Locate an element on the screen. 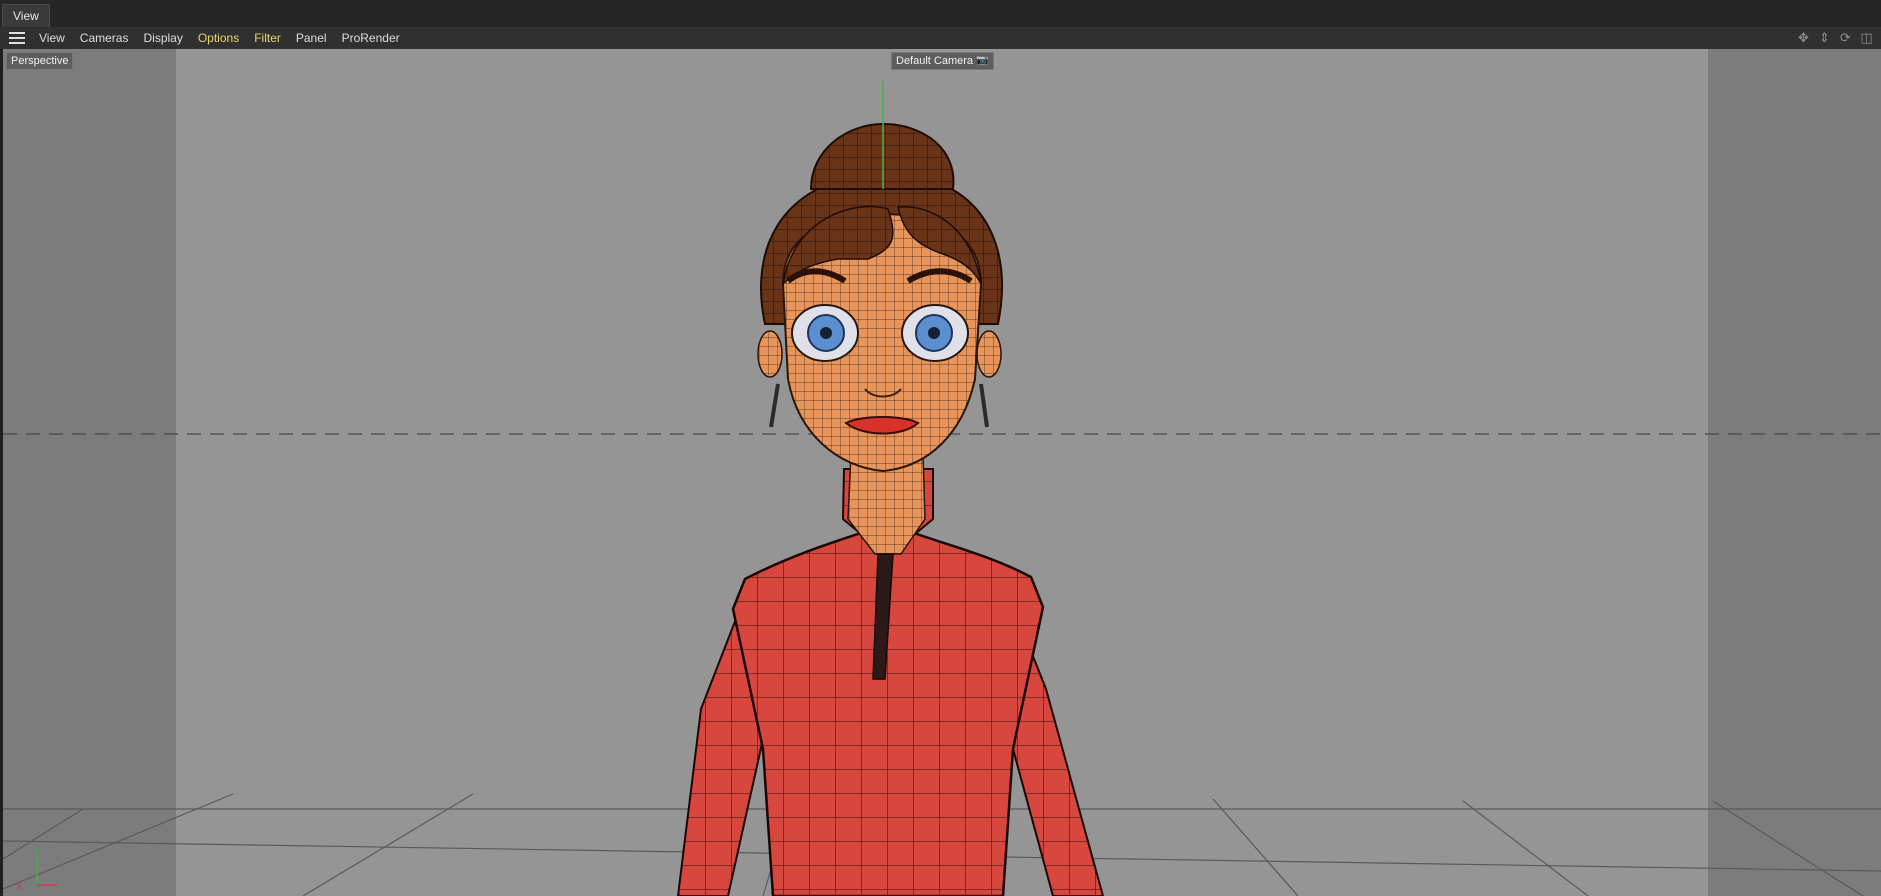  toggle-viewport-layout-icon: ◫ is located at coordinates (1866, 38).